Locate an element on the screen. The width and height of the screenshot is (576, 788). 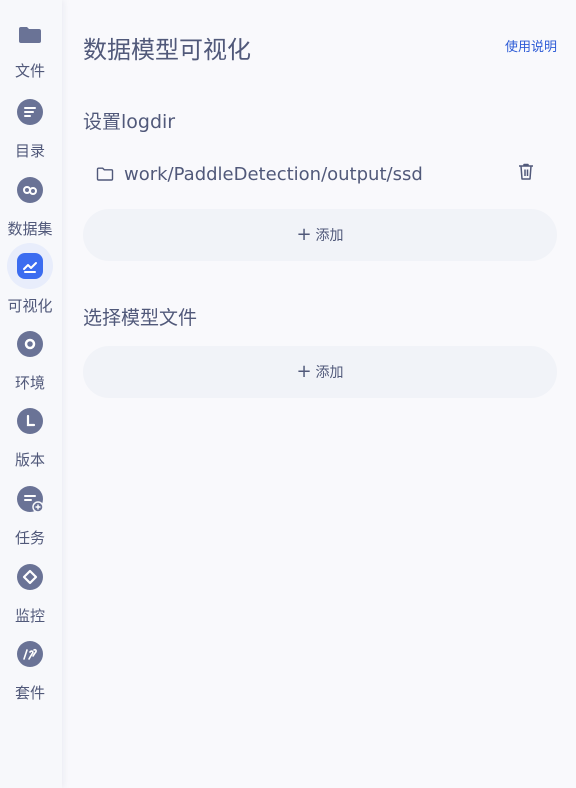
page-title: 数据模型可视化 is located at coordinates (167, 50).